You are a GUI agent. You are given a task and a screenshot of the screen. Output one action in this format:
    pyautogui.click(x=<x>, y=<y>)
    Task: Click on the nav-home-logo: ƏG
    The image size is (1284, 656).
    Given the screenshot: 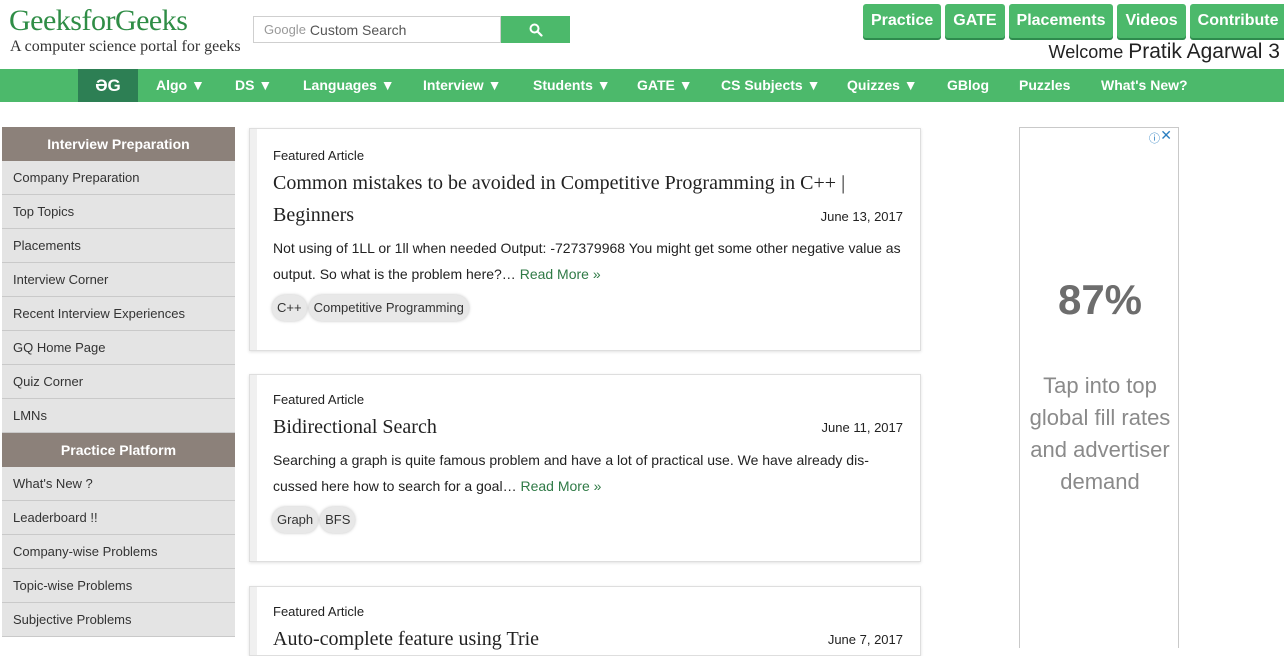 What is the action you would take?
    pyautogui.click(x=108, y=85)
    